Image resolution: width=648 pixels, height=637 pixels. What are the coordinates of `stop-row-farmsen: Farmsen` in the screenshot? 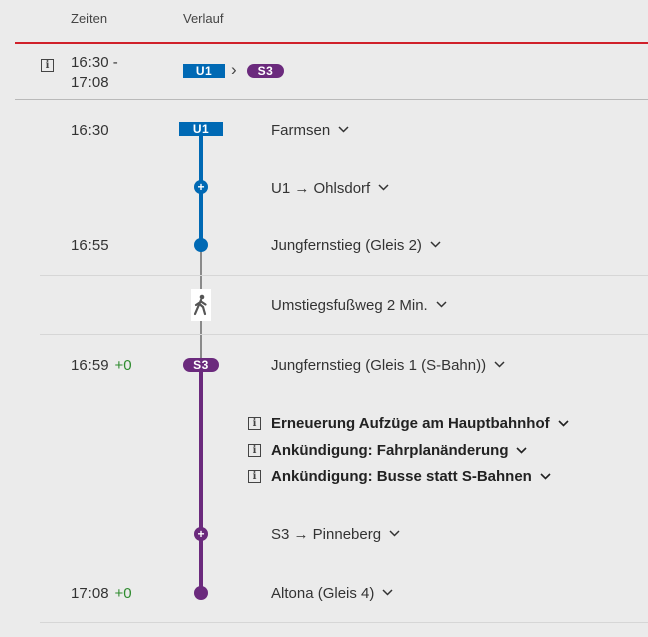 It's located at (310, 130).